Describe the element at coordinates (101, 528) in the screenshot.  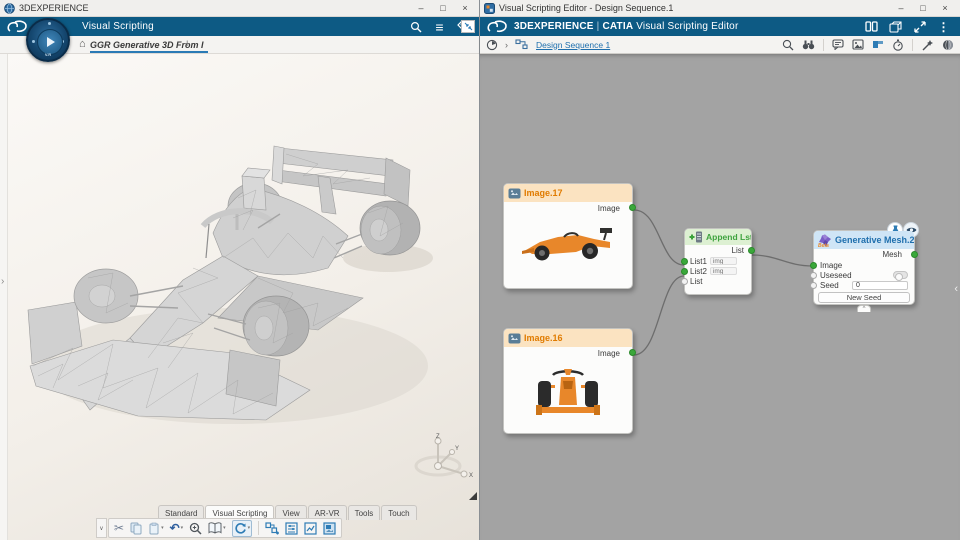
I see `toolbar-overflow-icon: ∨` at that location.